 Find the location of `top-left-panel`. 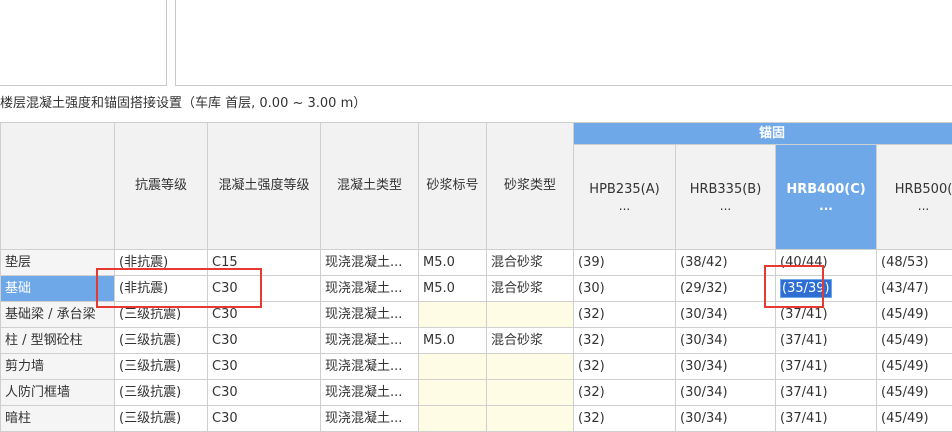

top-left-panel is located at coordinates (83, 43).